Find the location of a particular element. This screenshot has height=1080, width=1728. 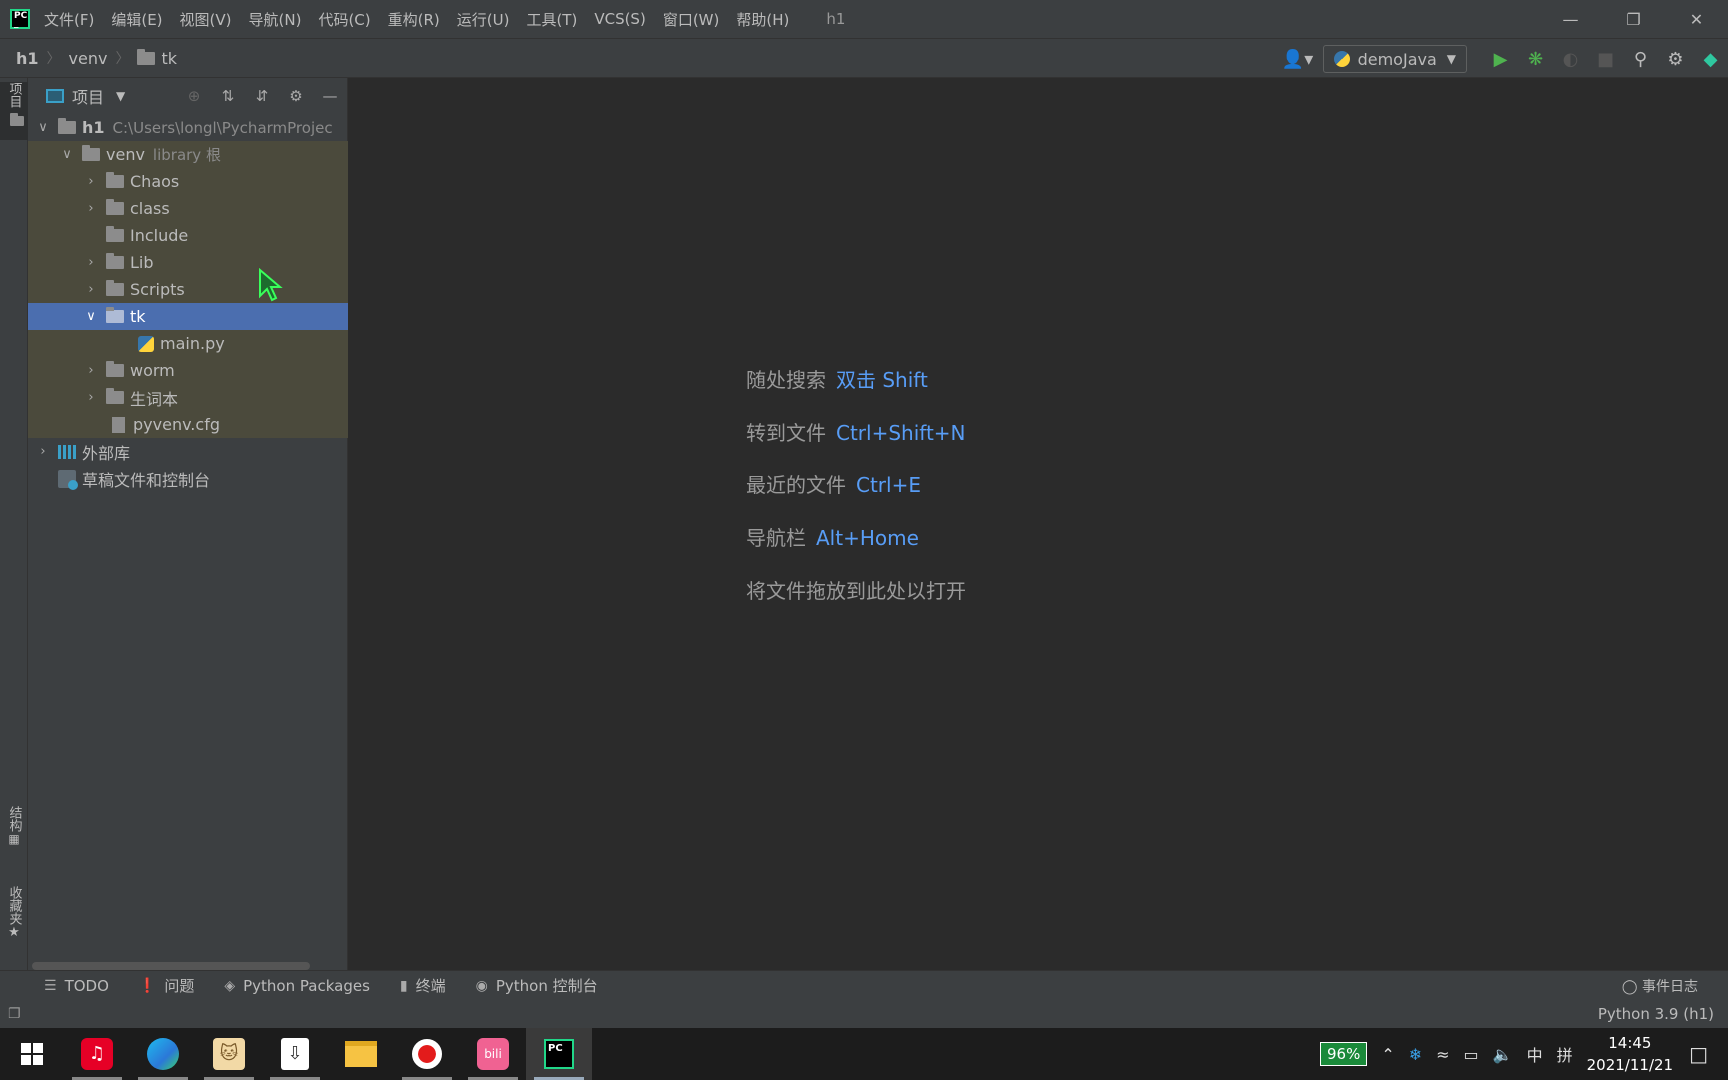

tree-item-scratches: 草稿文件和控制台 is located at coordinates (188, 478).